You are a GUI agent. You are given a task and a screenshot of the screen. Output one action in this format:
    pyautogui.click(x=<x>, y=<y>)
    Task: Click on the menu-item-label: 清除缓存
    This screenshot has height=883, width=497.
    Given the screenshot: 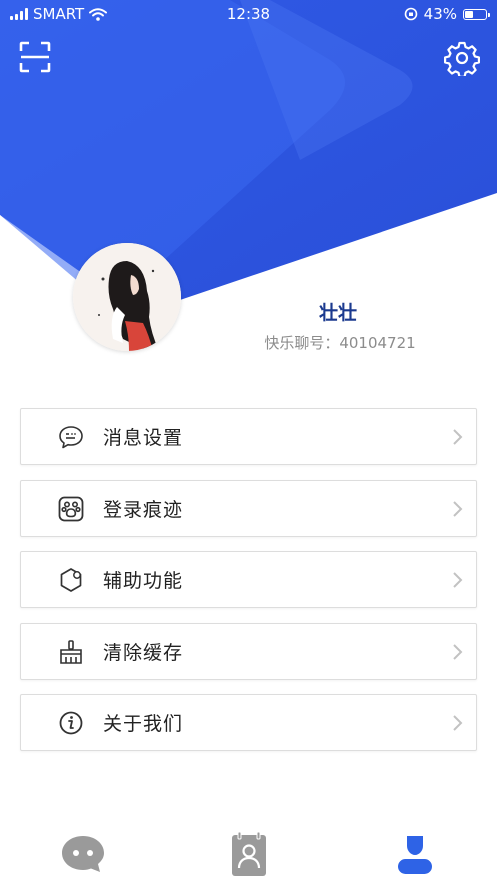 What is the action you would take?
    pyautogui.click(x=143, y=652)
    